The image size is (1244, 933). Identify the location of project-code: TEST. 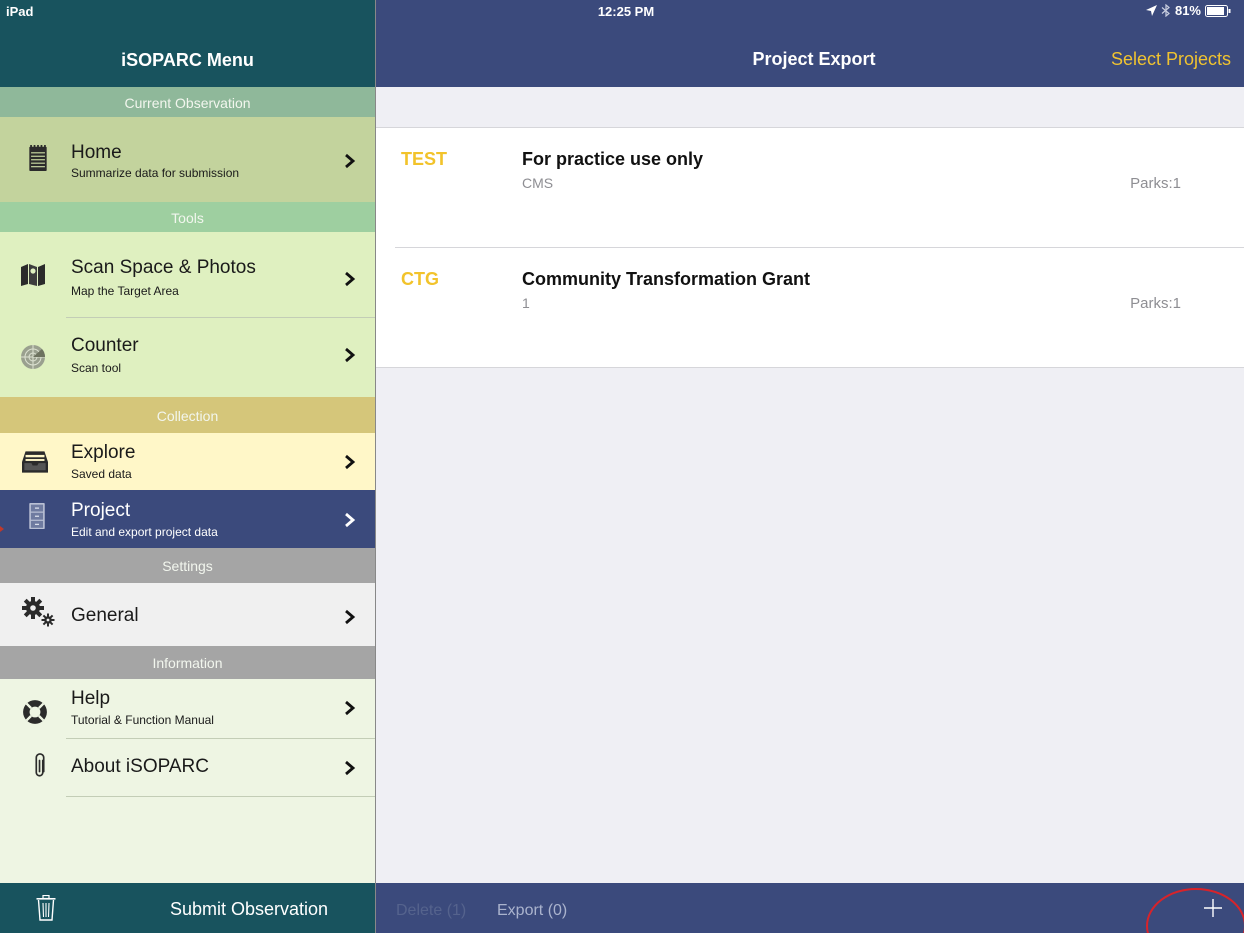
(424, 159).